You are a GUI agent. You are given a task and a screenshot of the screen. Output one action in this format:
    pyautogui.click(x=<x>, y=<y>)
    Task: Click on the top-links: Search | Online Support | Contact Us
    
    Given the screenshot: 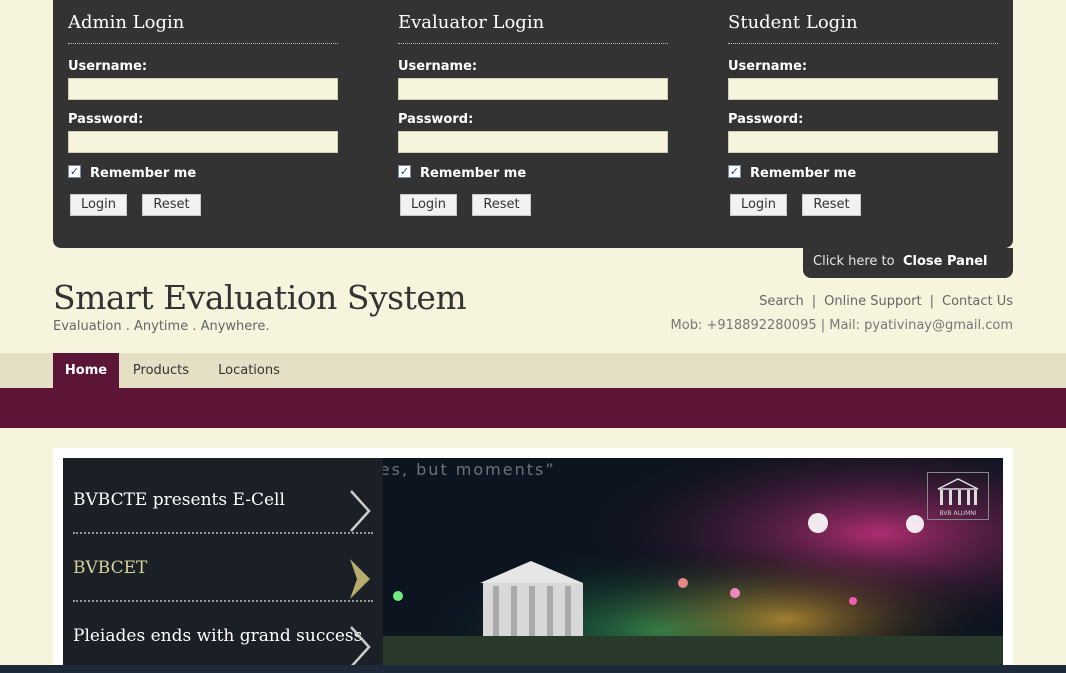 What is the action you would take?
    pyautogui.click(x=886, y=301)
    